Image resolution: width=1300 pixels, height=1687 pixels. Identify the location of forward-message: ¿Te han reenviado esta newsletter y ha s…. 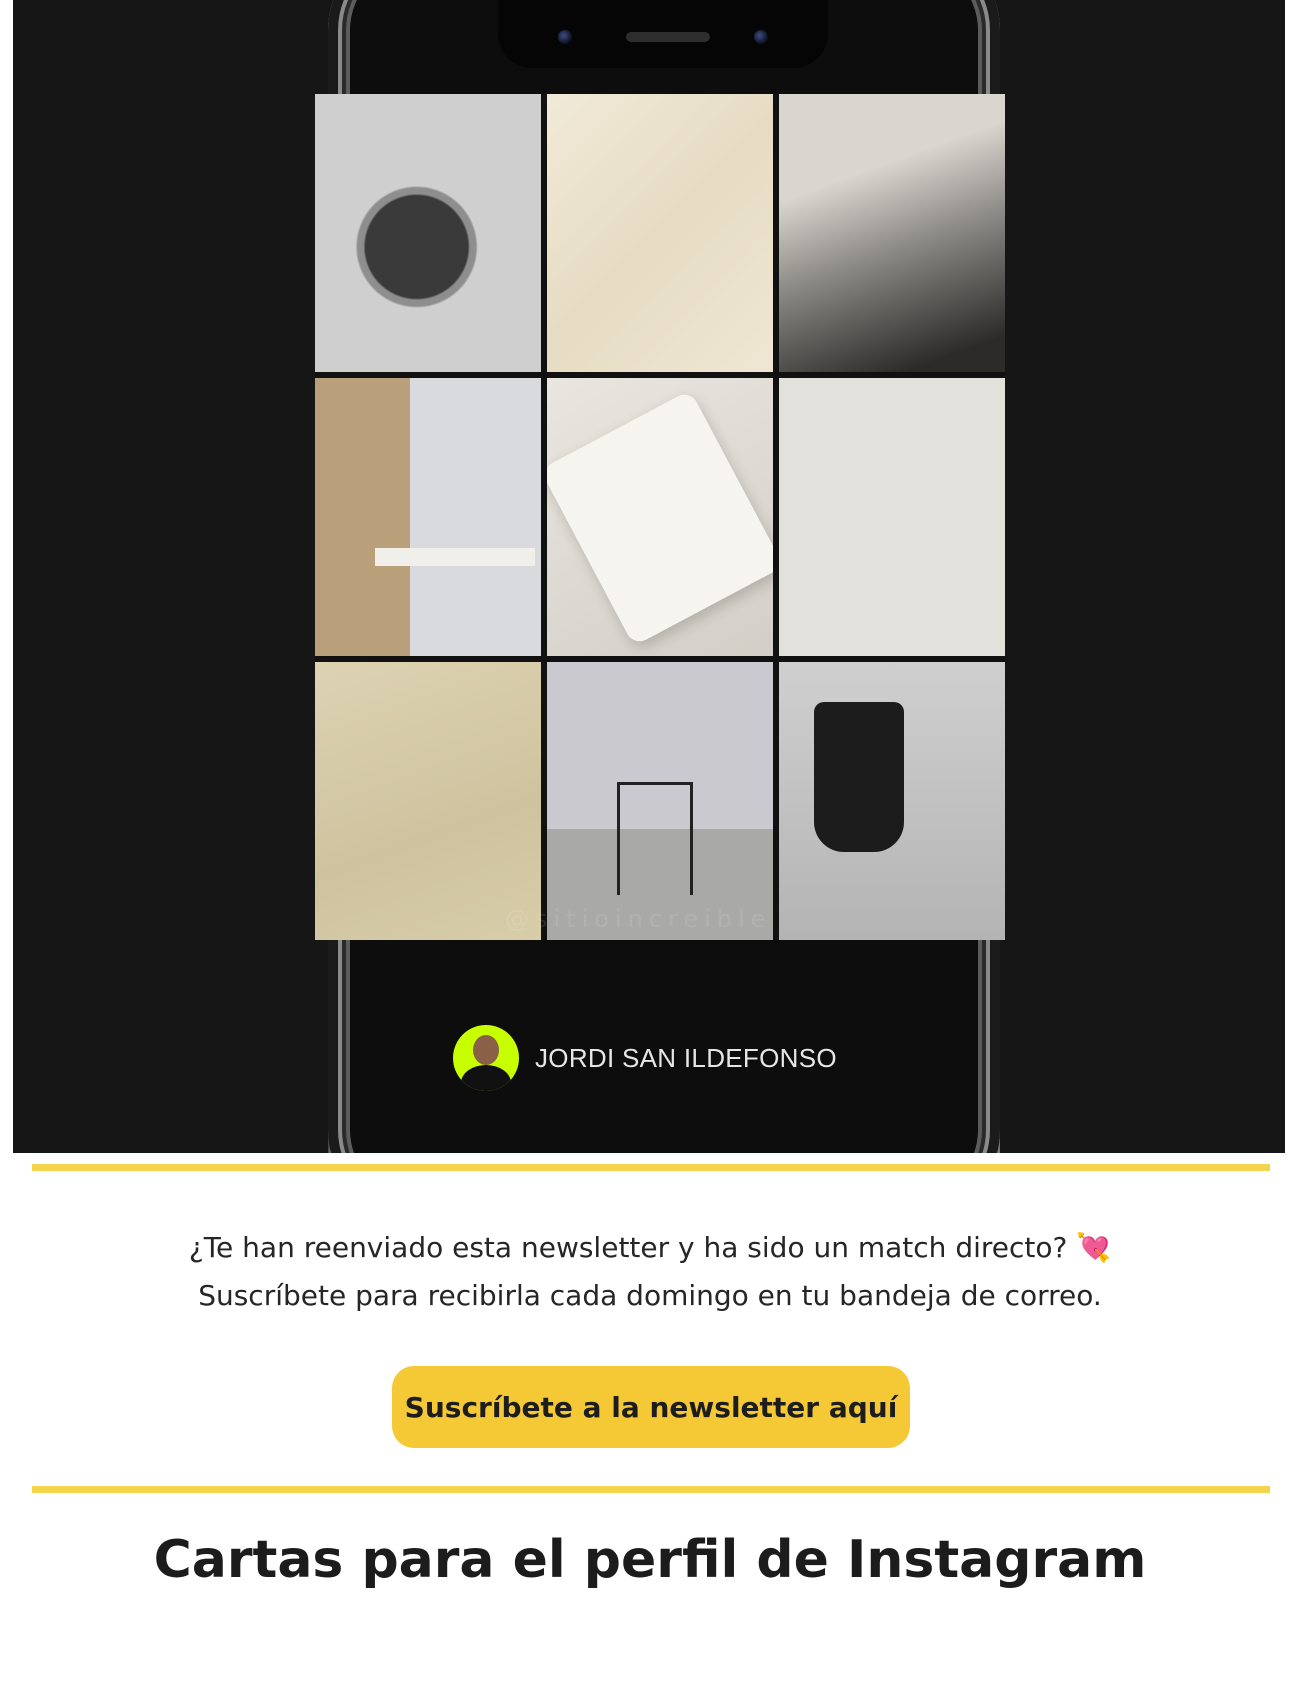
(650, 1272).